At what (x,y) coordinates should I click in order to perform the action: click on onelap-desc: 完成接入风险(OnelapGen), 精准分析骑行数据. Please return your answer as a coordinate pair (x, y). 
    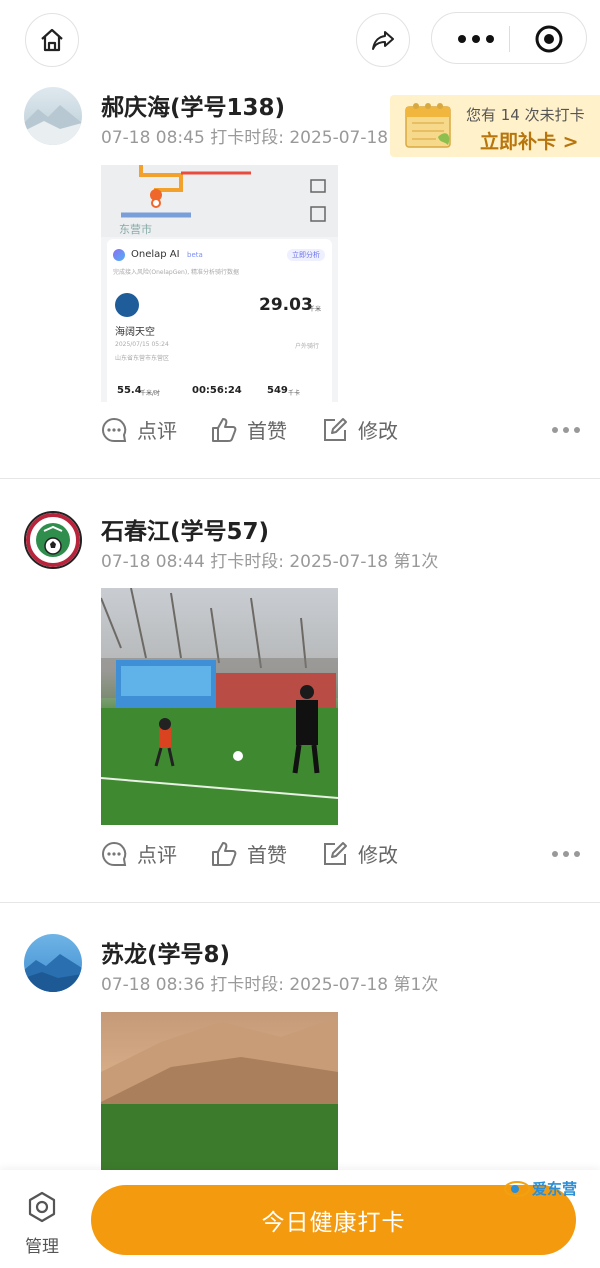
    Looking at the image, I should click on (176, 272).